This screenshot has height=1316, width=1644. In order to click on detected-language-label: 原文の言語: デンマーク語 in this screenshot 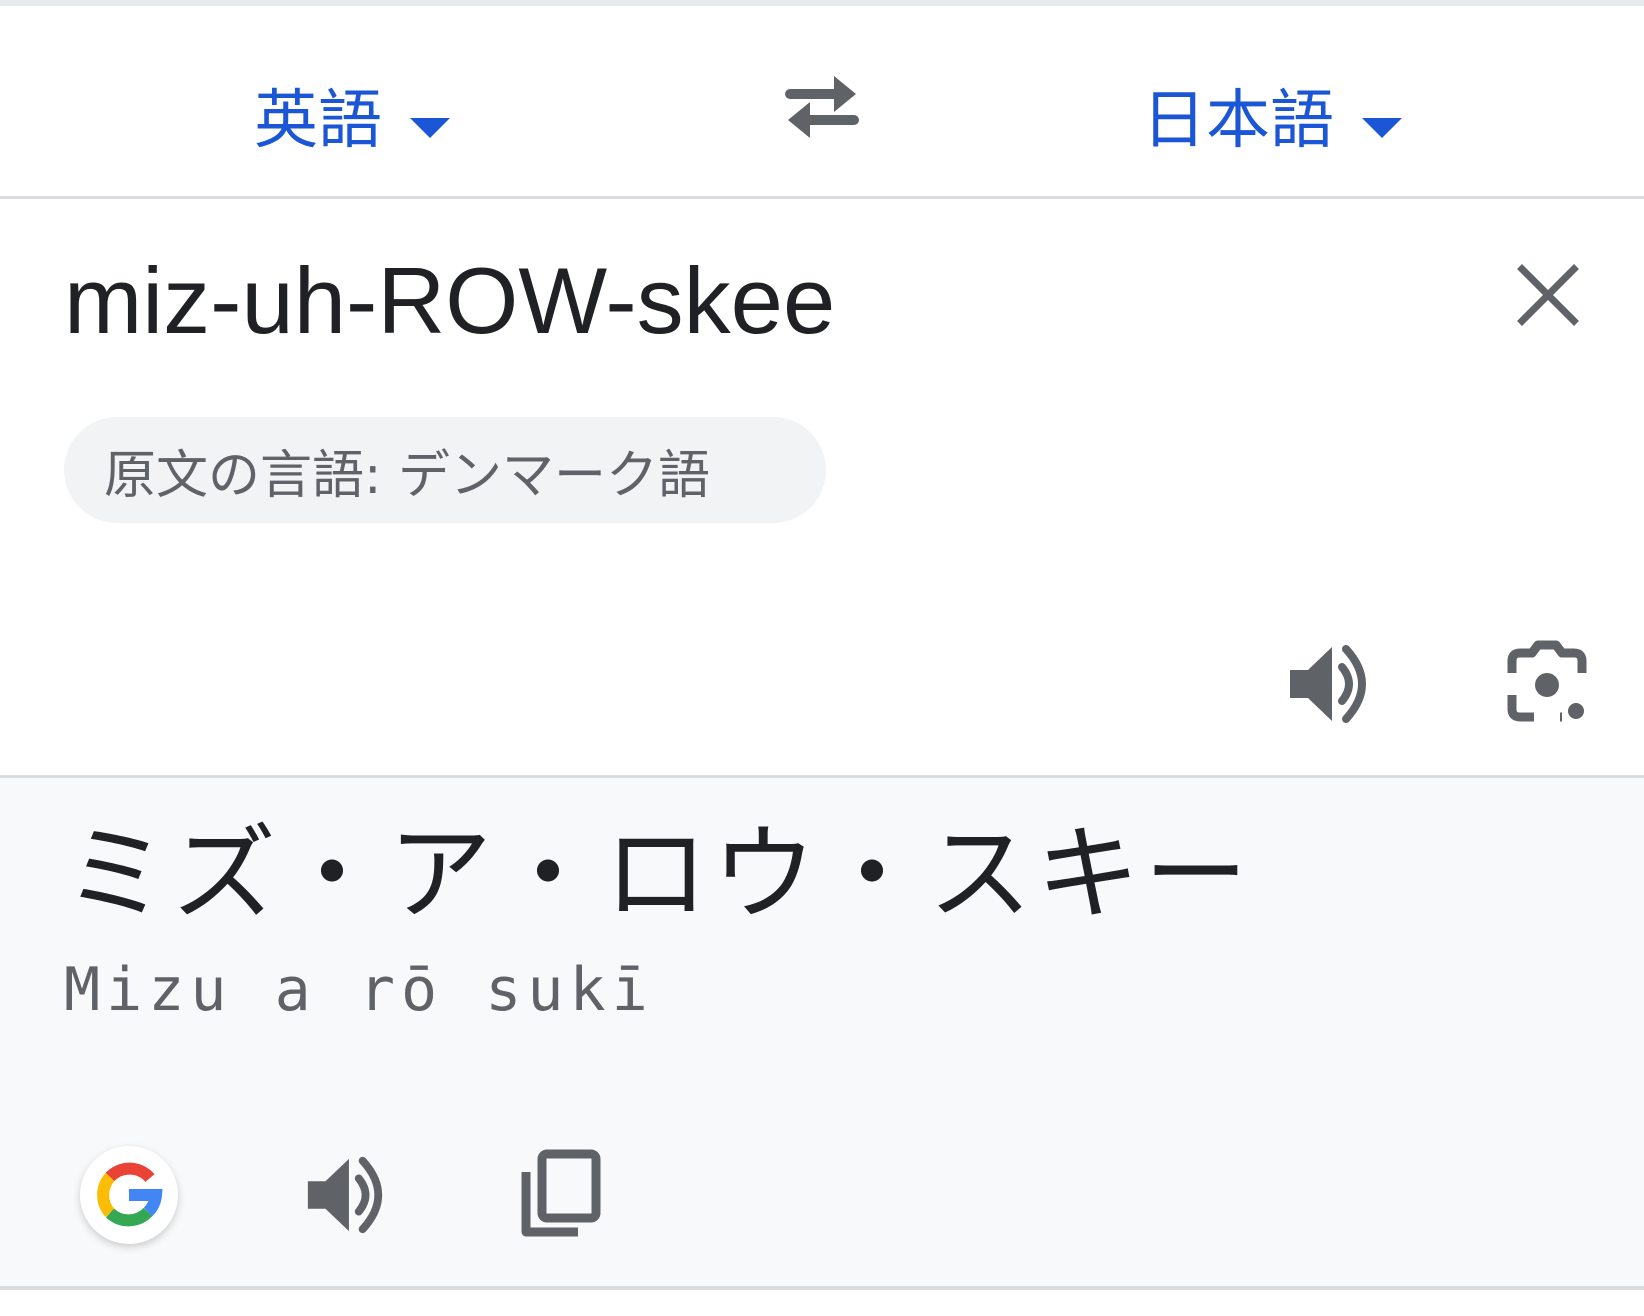, I will do `click(407, 475)`.